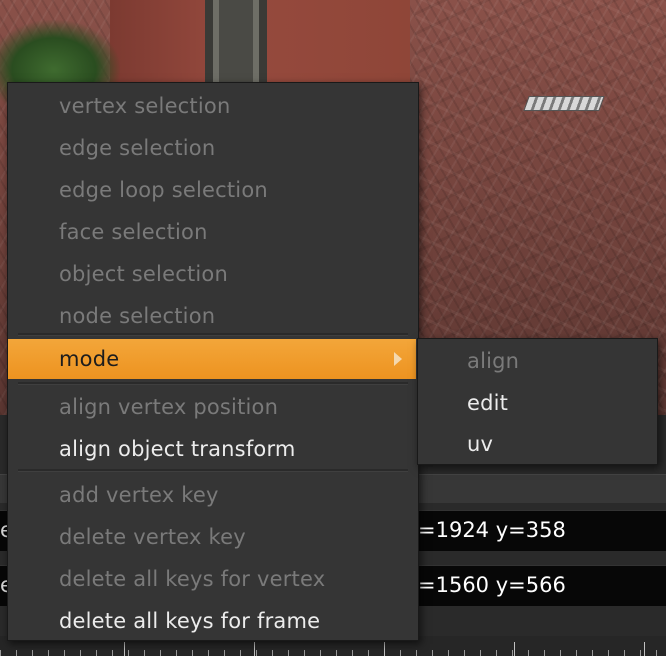  I want to click on menu-item-node-selection: node selection, so click(212, 316).